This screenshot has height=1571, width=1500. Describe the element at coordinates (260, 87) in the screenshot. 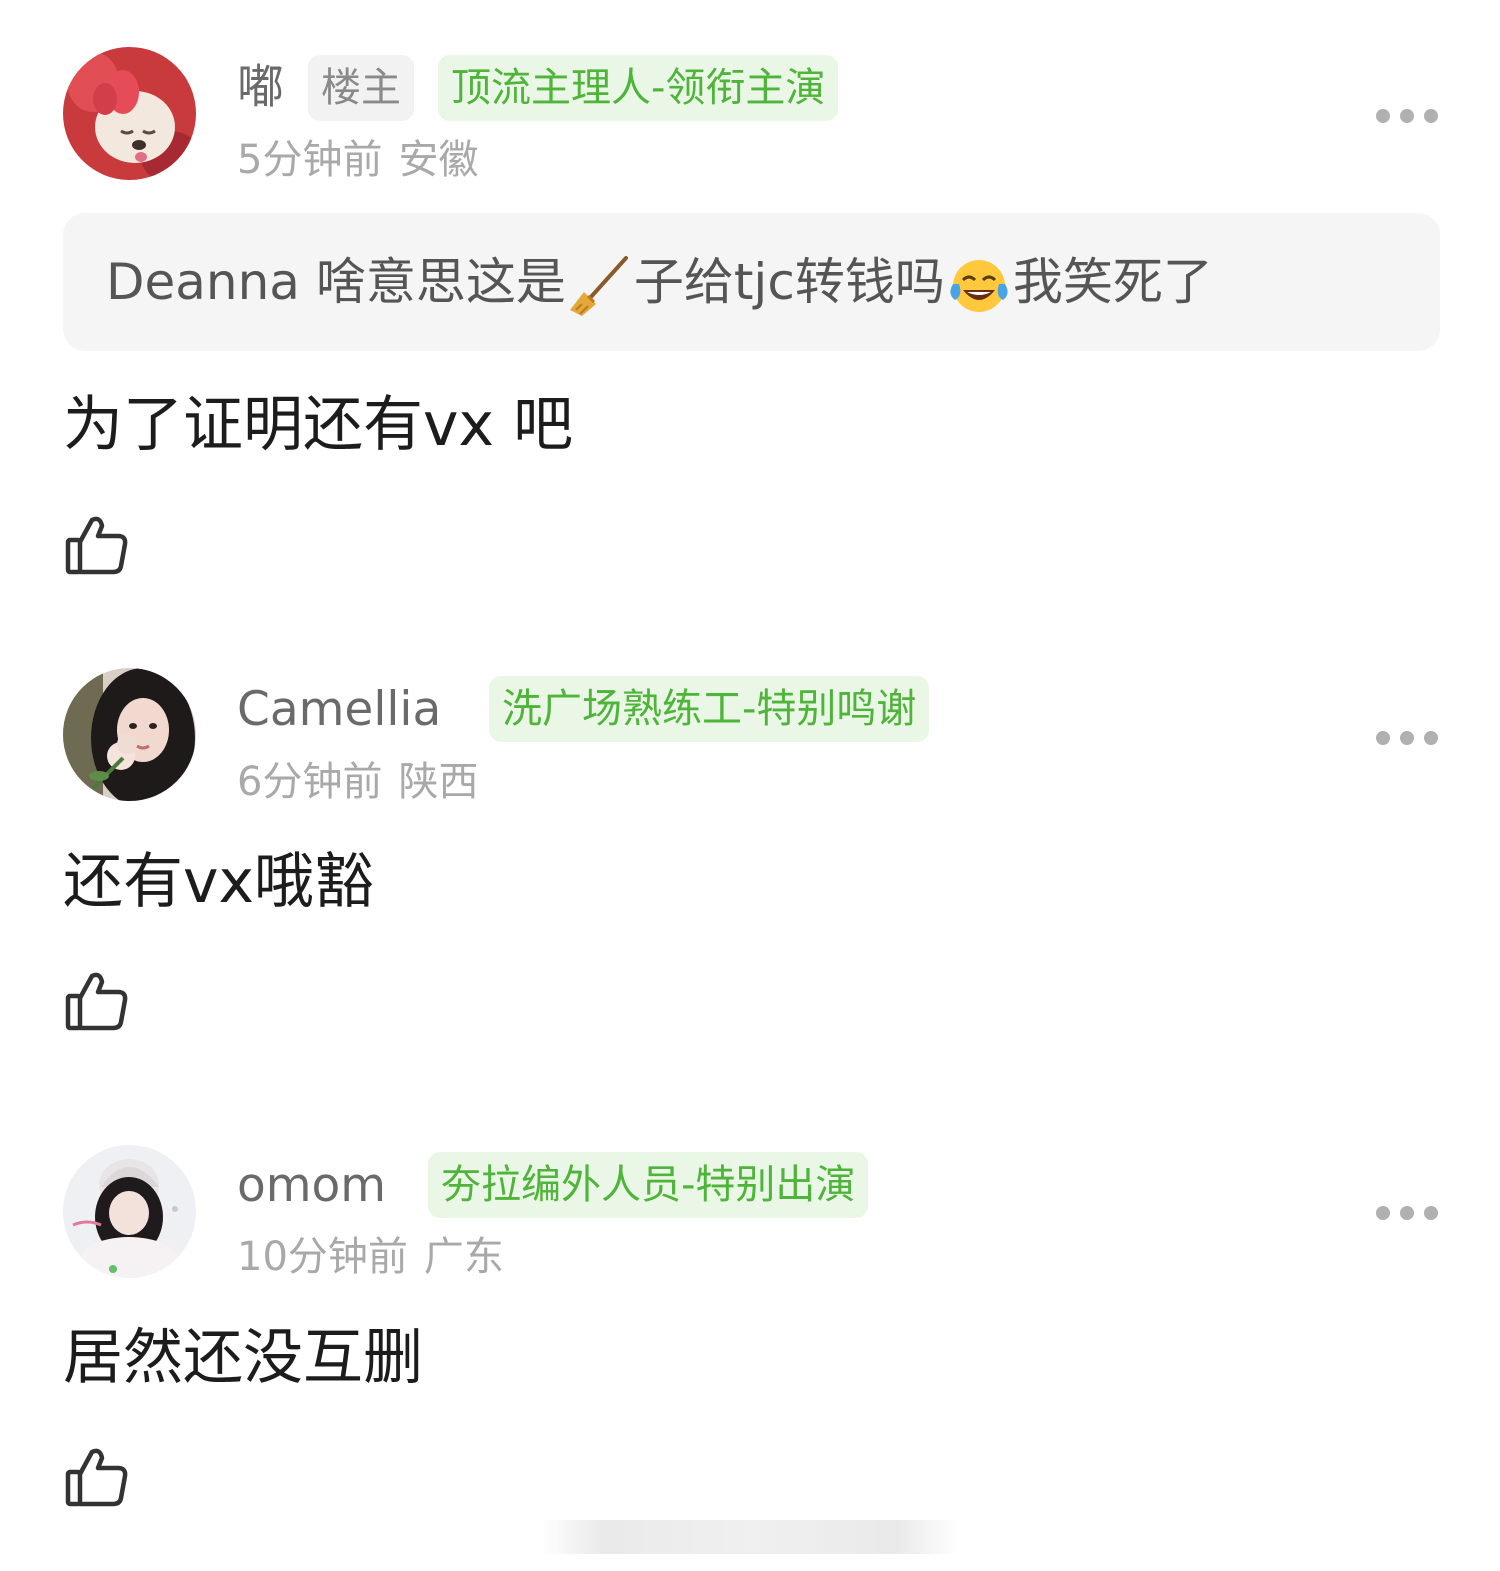

I see `username: 嘟` at that location.